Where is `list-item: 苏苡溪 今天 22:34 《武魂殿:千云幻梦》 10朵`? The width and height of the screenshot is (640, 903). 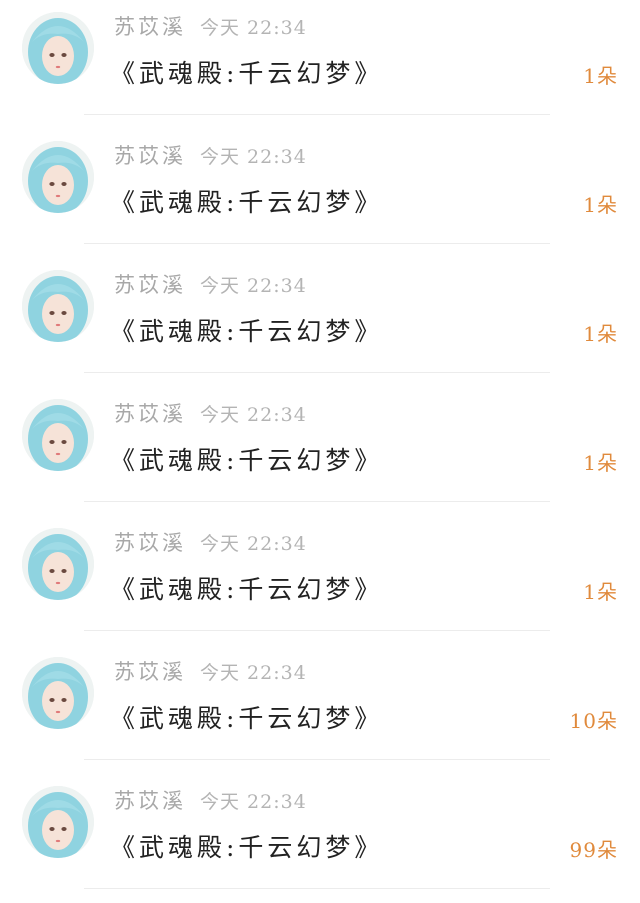 list-item: 苏苡溪 今天 22:34 《武魂殿:千云幻梦》 10朵 is located at coordinates (320, 709).